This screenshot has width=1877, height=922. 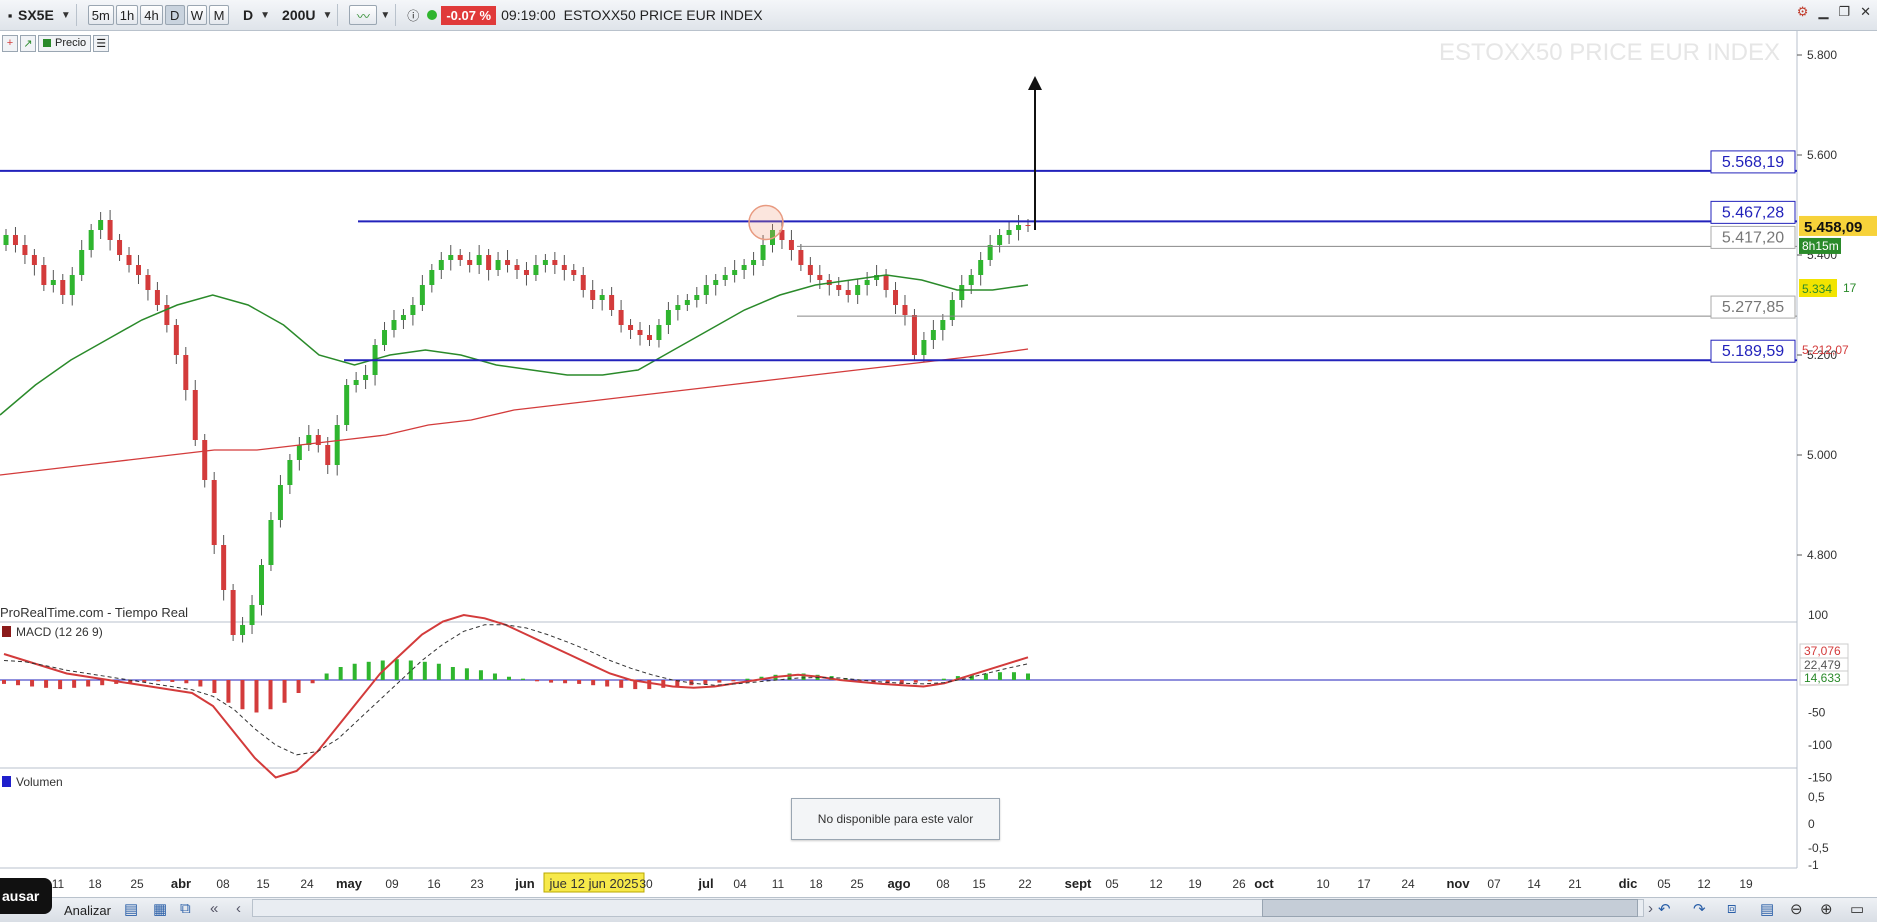 I want to click on ma-short-value: 5.334, so click(x=1817, y=289).